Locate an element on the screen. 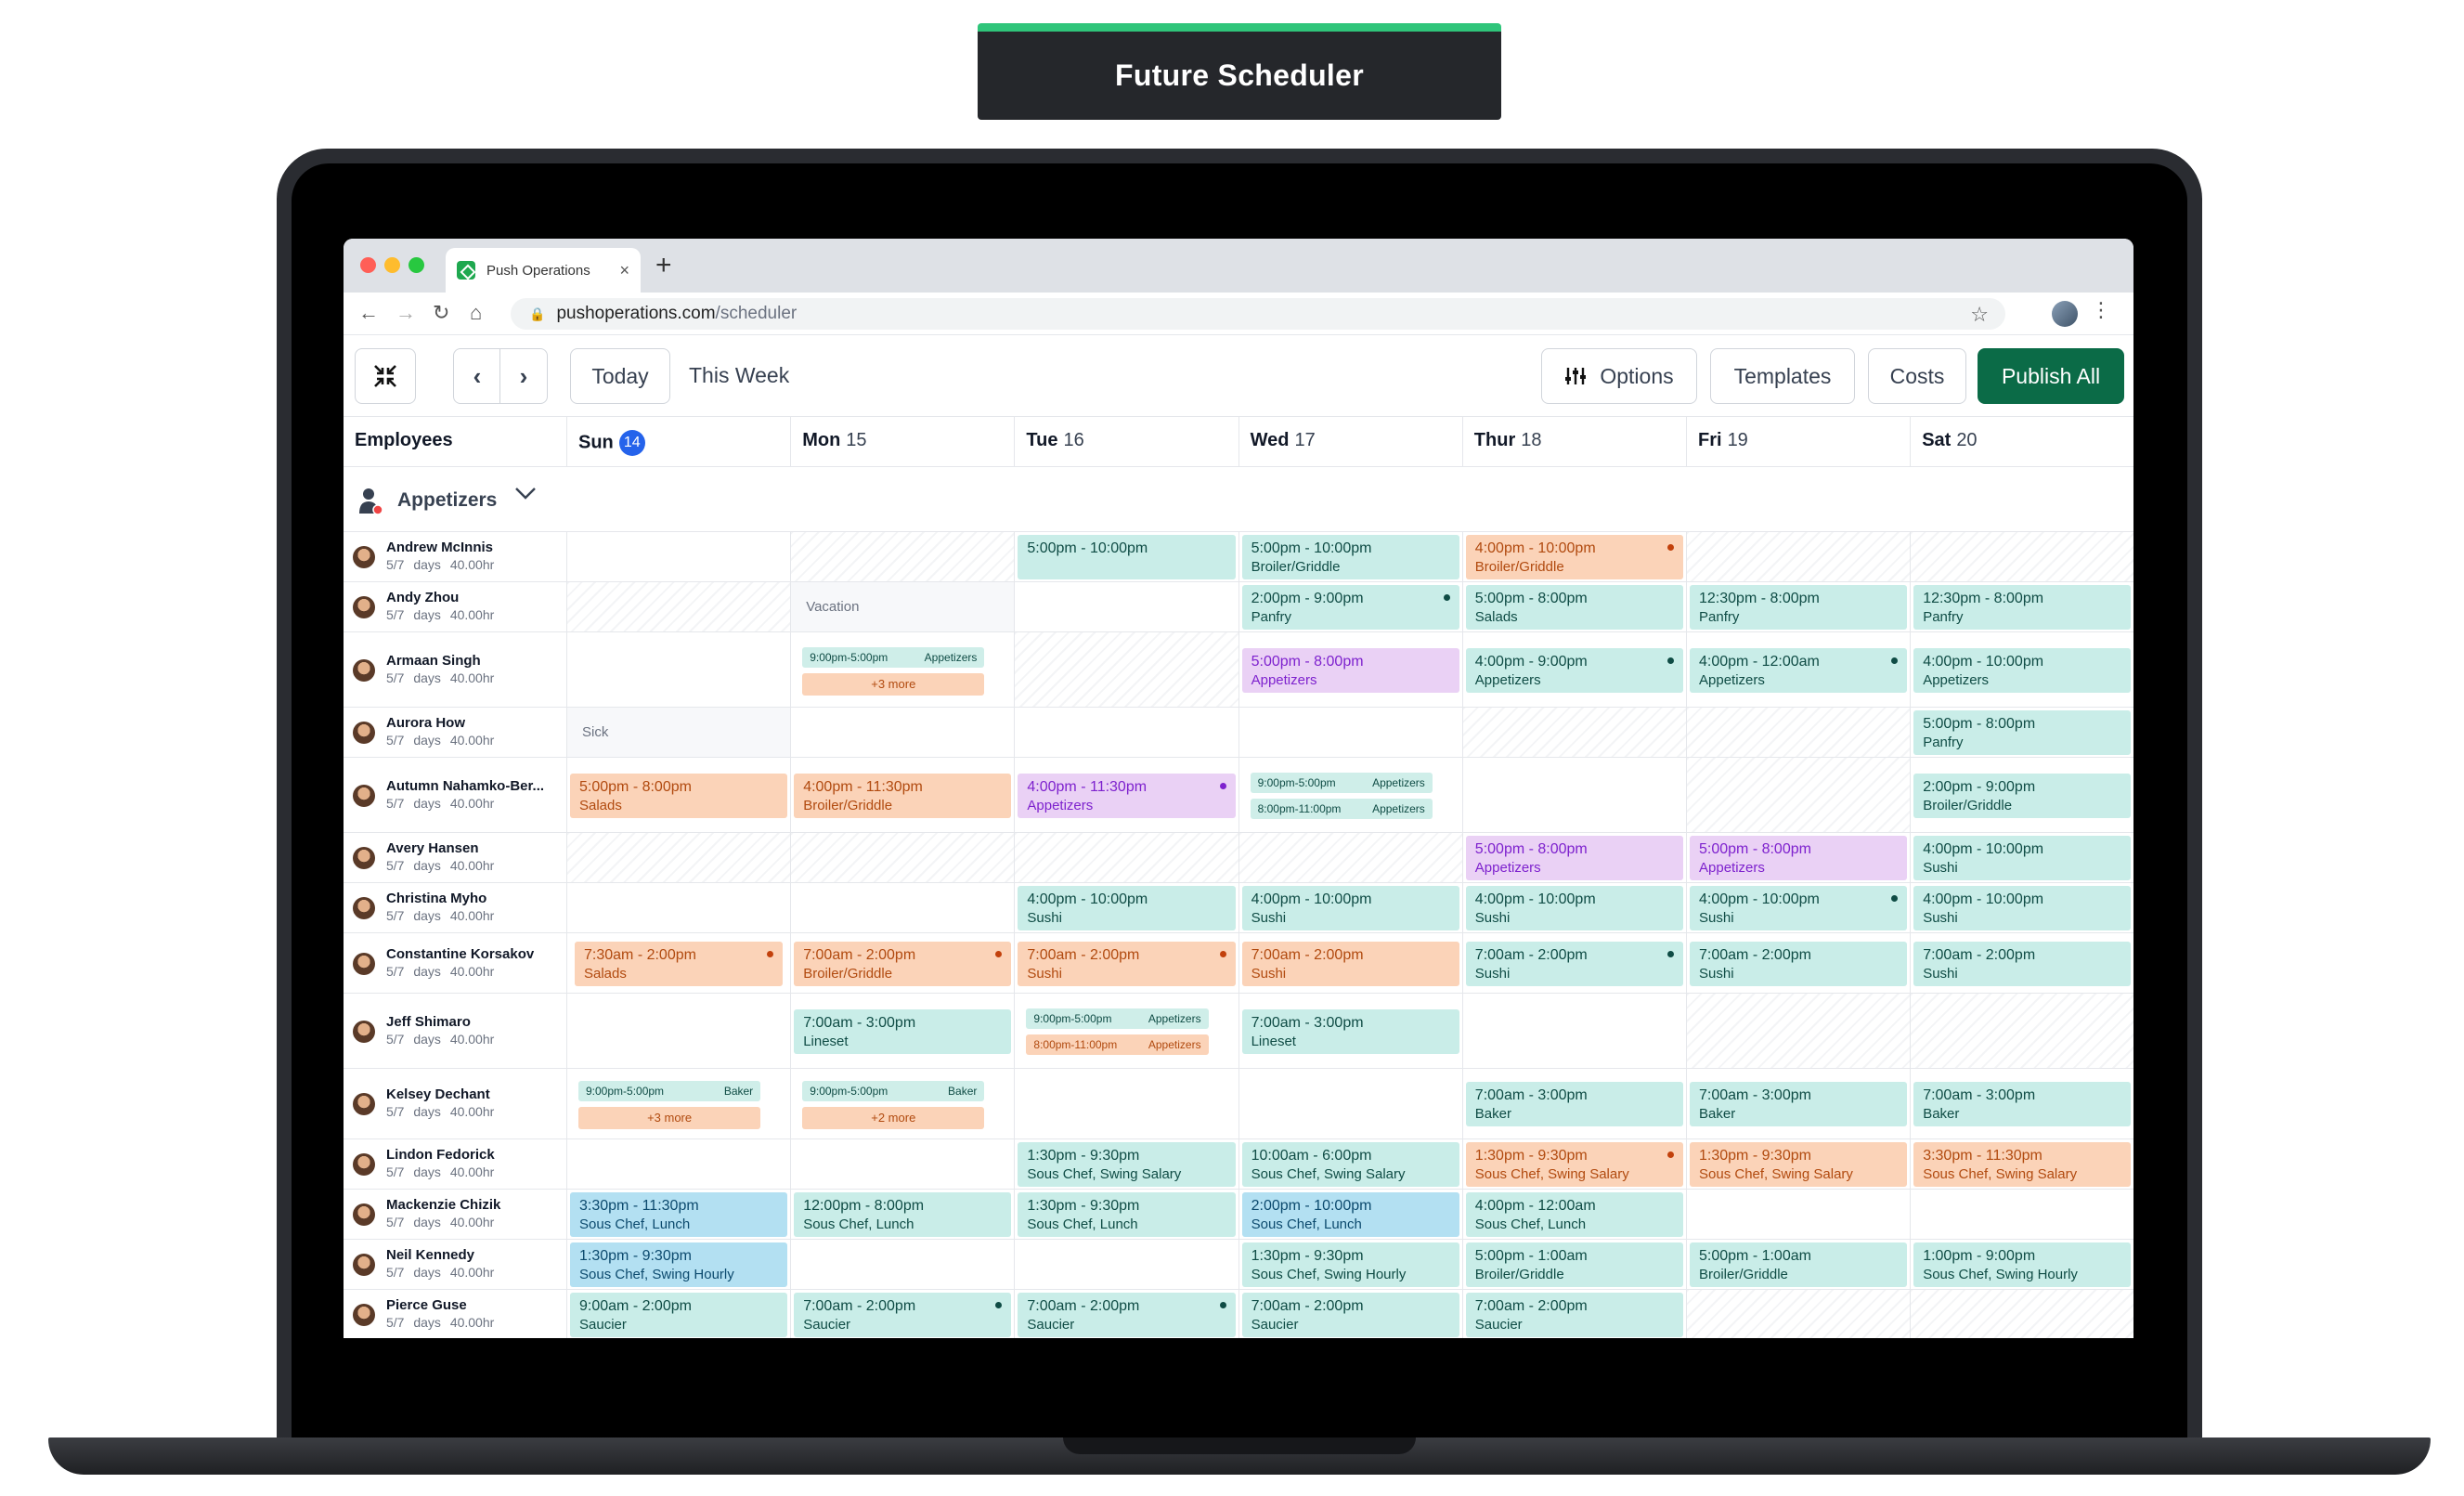 The image size is (2464, 1496). schedule-cell: 7:30am - 2:00pm Salads is located at coordinates (678, 963).